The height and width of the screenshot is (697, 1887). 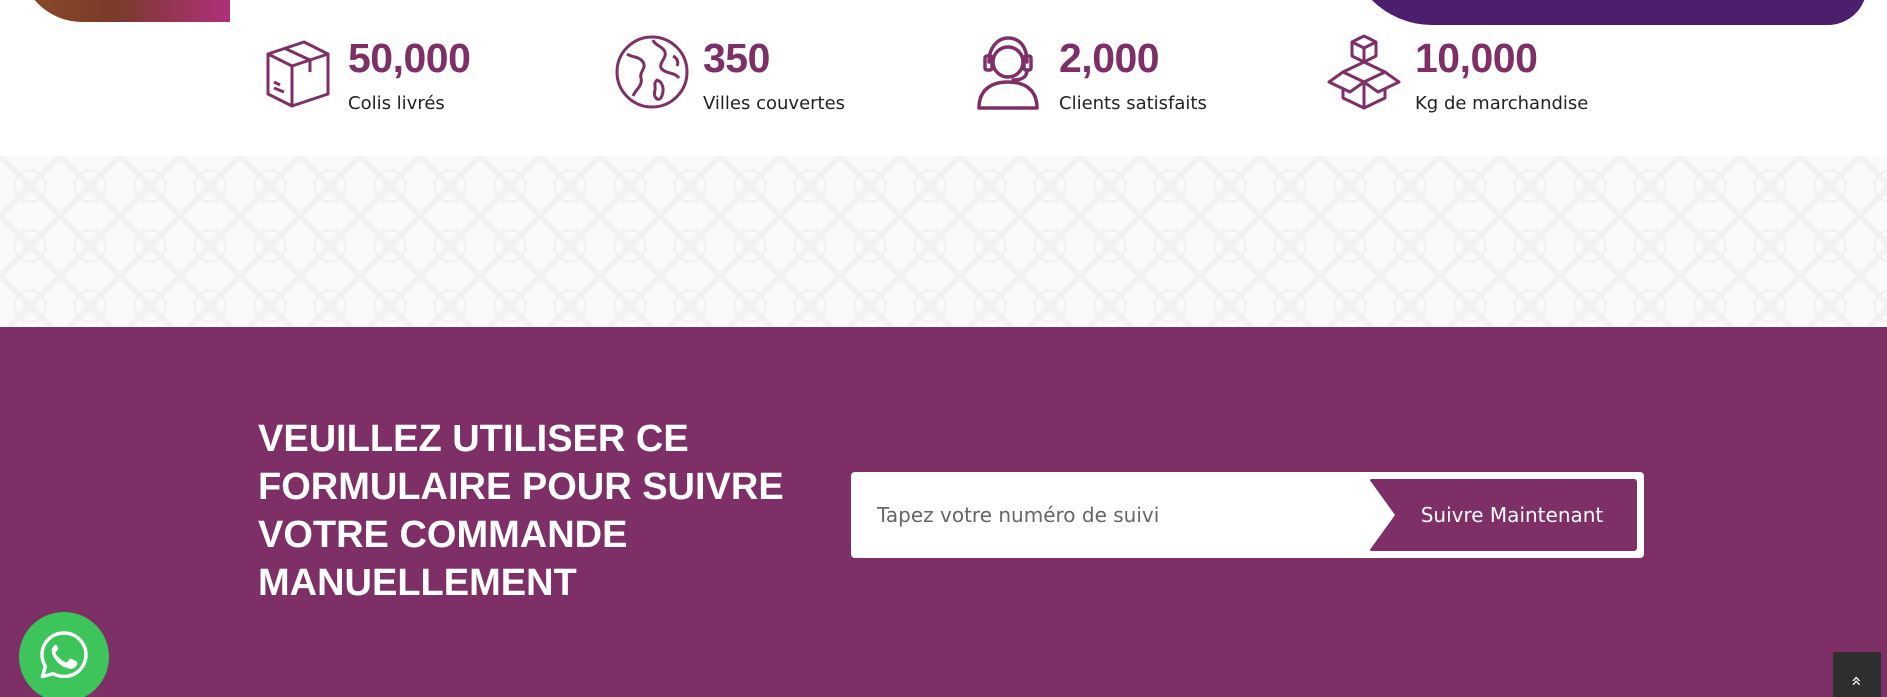 What do you see at coordinates (1109, 58) in the screenshot?
I see `stat-value: 2,000` at bounding box center [1109, 58].